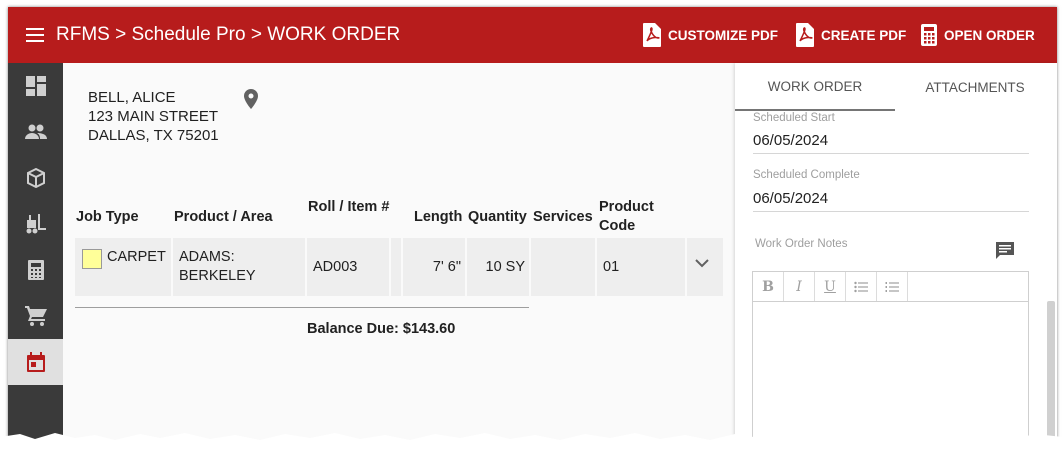 This screenshot has width=1063, height=450. What do you see at coordinates (801, 244) in the screenshot?
I see `work-order-notes-label: Work Order Notes` at bounding box center [801, 244].